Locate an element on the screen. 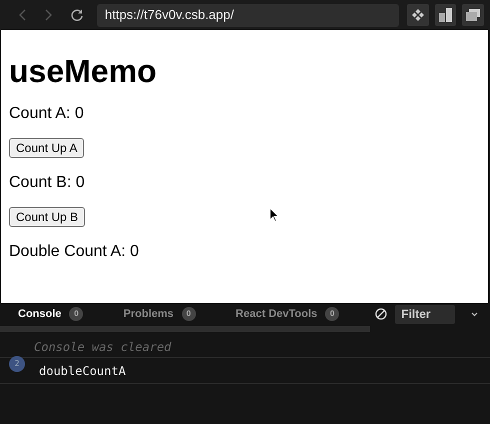 This screenshot has width=490, height=424. count-text: Count B: 0 is located at coordinates (47, 182).